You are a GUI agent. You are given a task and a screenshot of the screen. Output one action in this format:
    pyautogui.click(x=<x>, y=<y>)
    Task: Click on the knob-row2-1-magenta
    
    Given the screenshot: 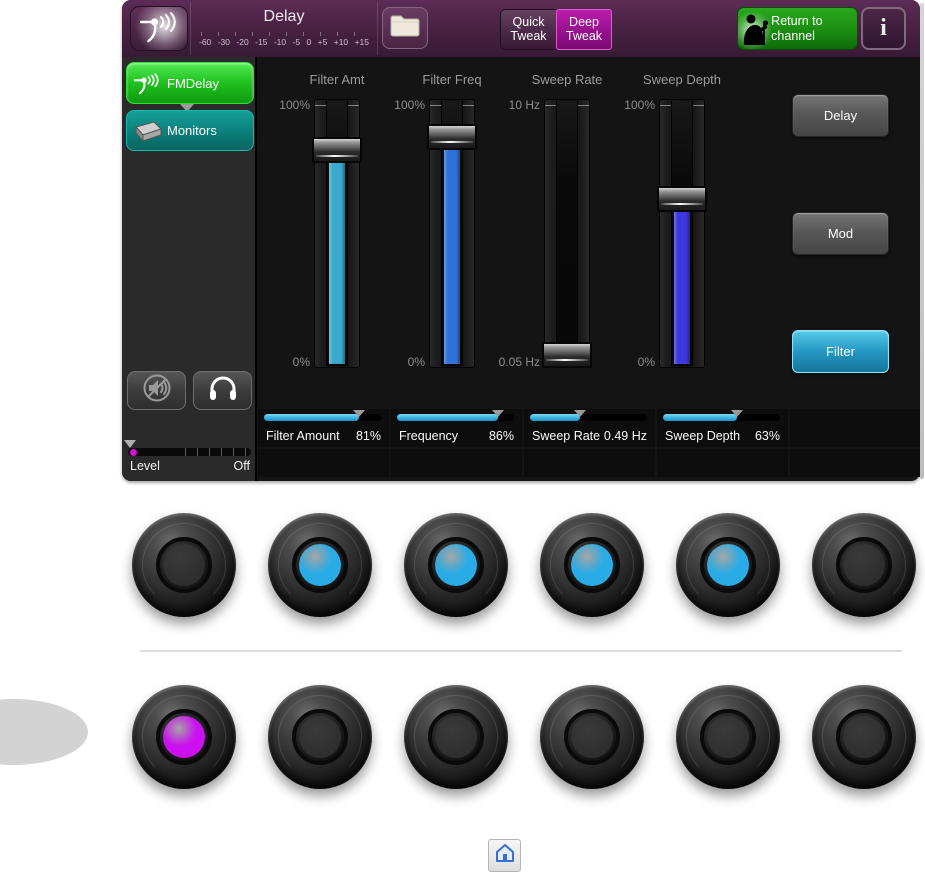 What is the action you would take?
    pyautogui.click(x=184, y=737)
    